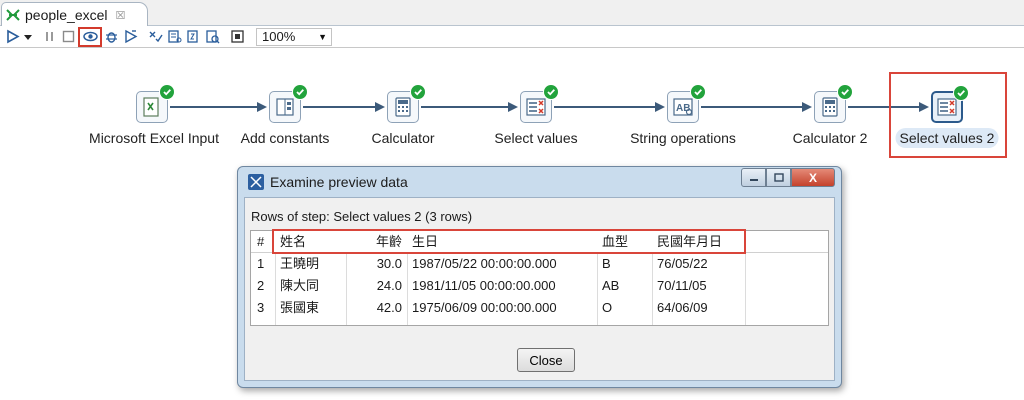  Describe the element at coordinates (155, 103) in the screenshot. I see `excel-icon` at that location.